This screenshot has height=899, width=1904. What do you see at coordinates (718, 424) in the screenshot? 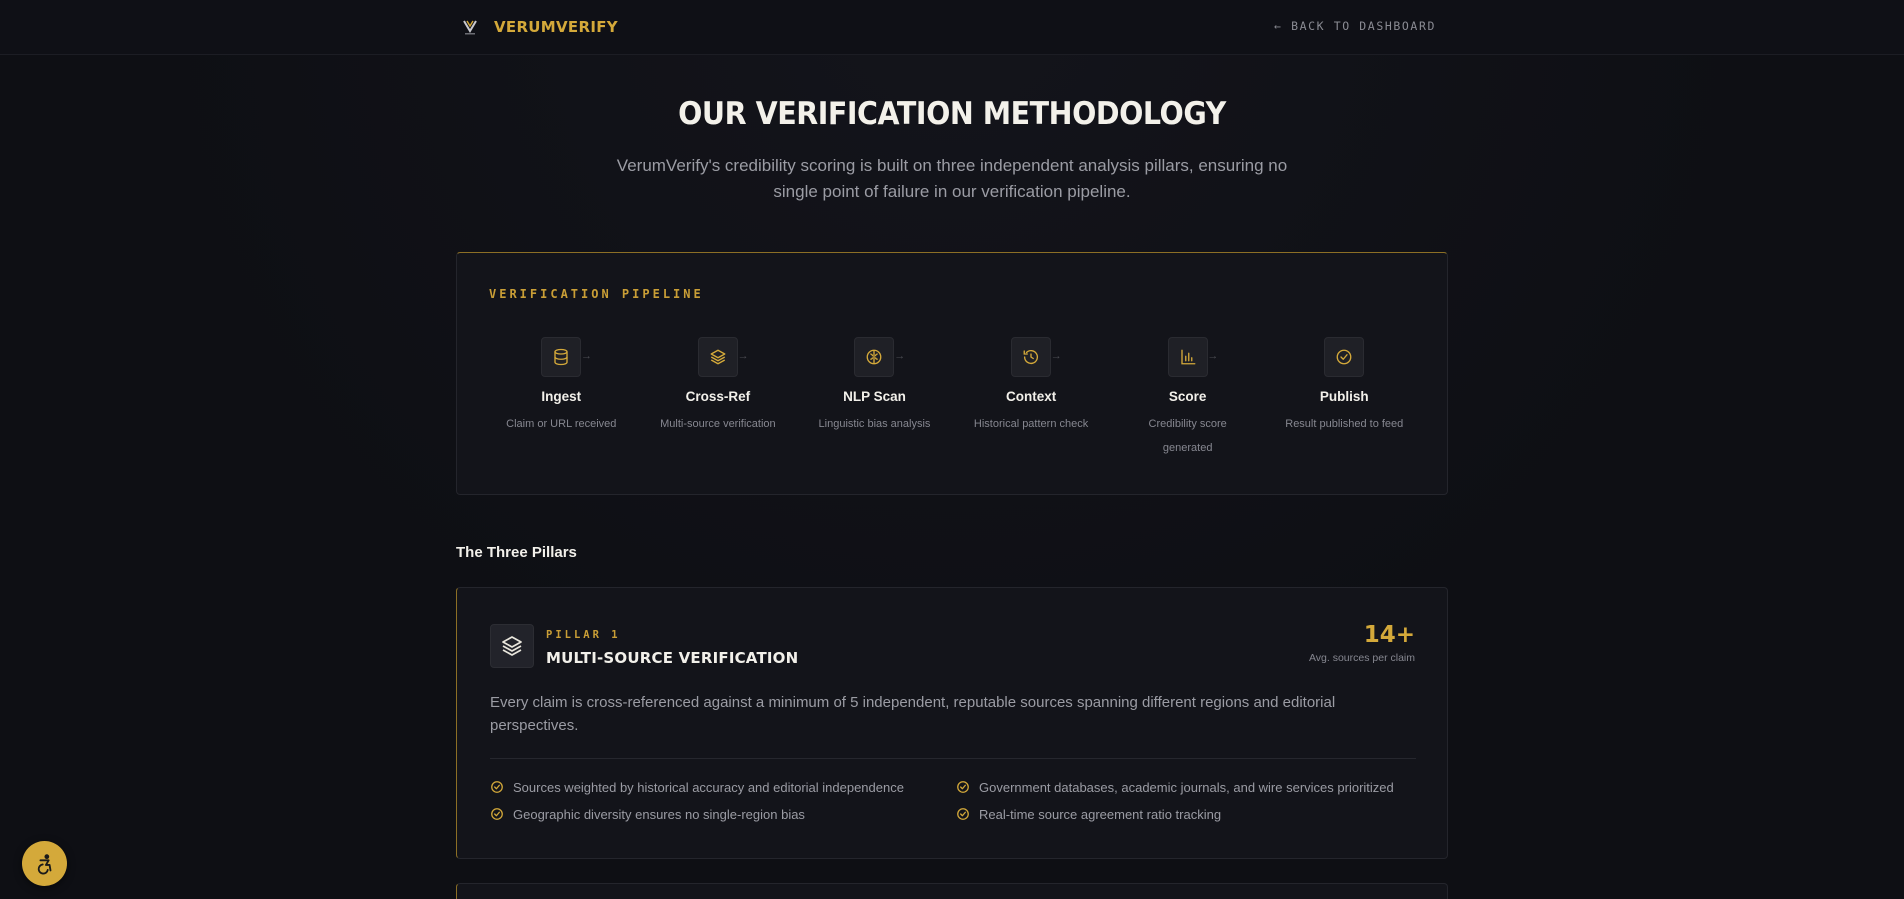
I see `step-description: Multi-source verification` at bounding box center [718, 424].